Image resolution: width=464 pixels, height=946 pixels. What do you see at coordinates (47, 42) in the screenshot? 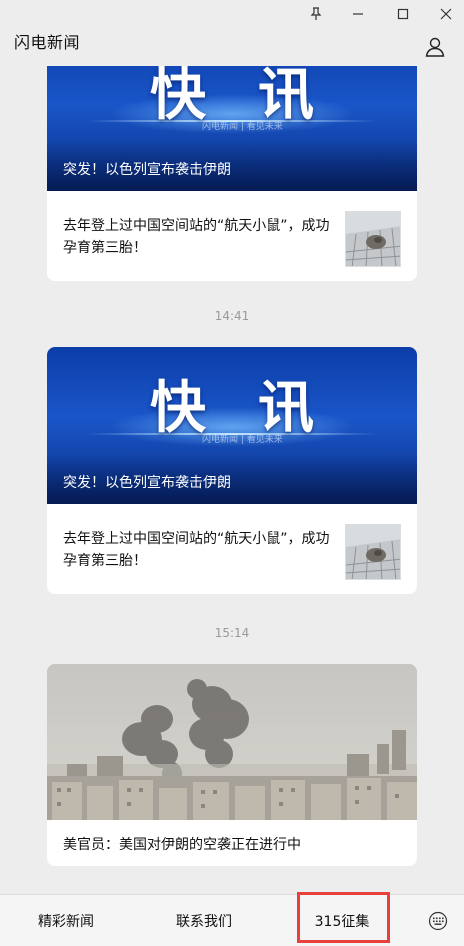
I see `app-title: 闪电新闻` at bounding box center [47, 42].